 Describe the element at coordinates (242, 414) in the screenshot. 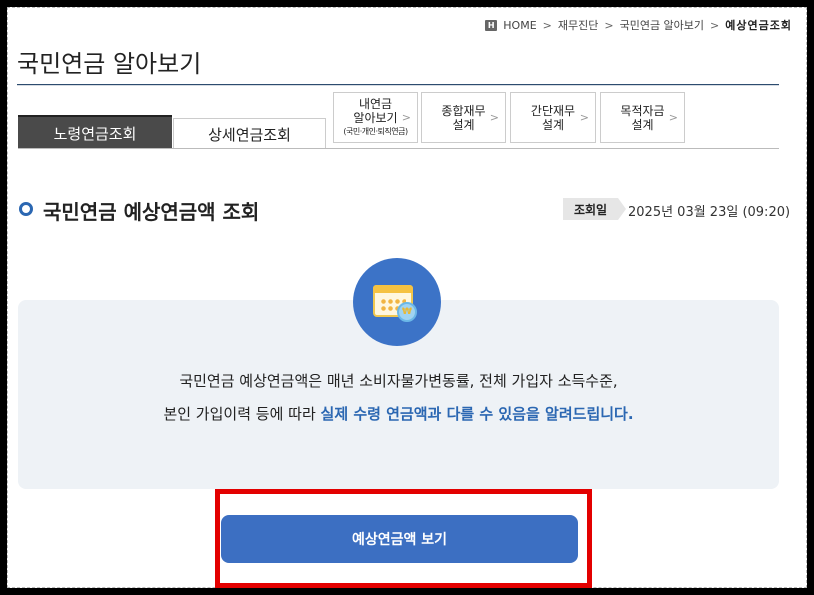

I see `info-text-plain: 본인 가입이력 등에 따라` at that location.